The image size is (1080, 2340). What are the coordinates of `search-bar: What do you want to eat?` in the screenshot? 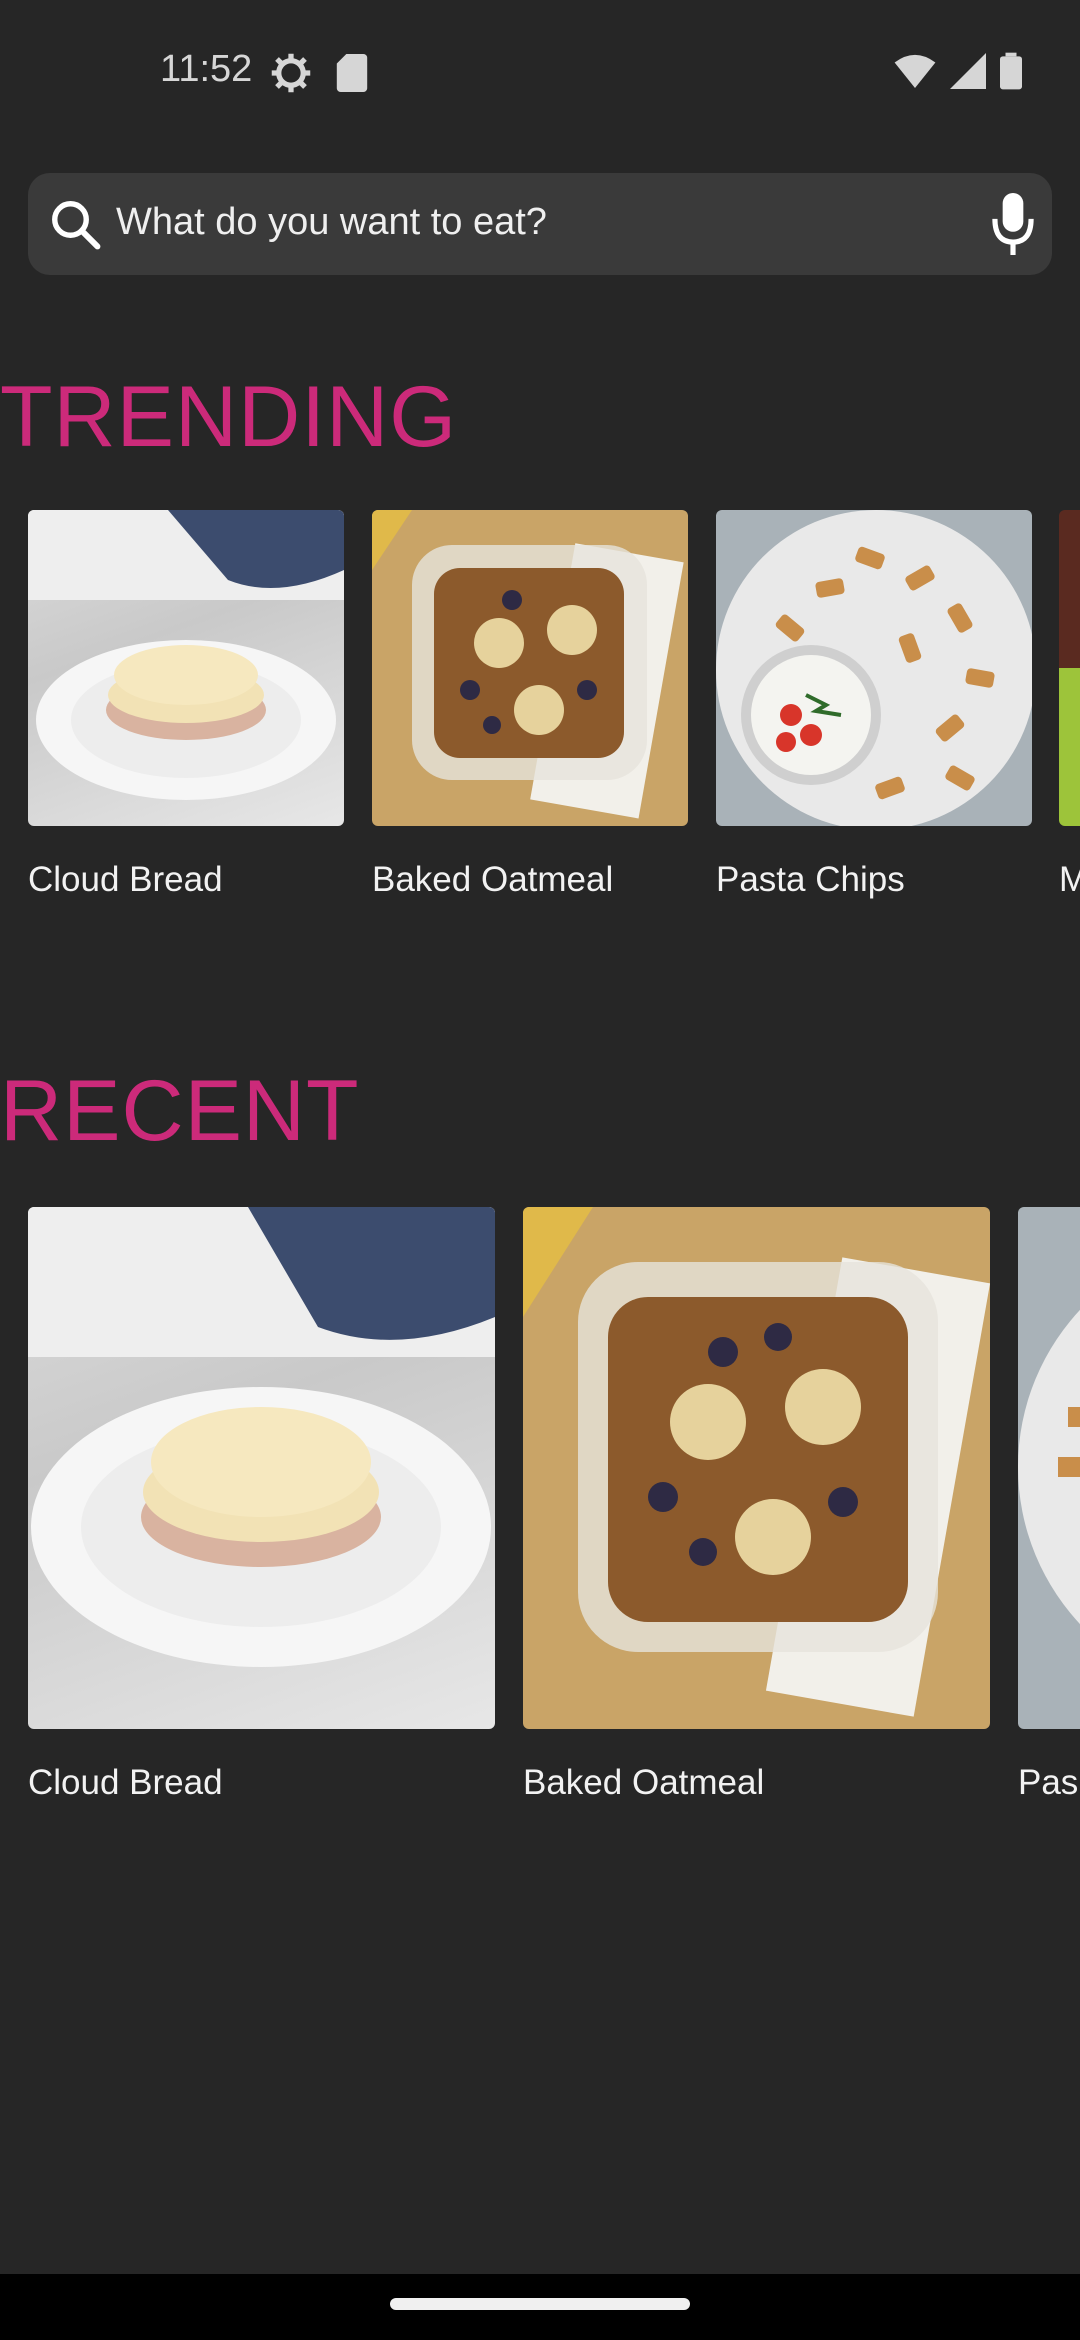 It's located at (540, 224).